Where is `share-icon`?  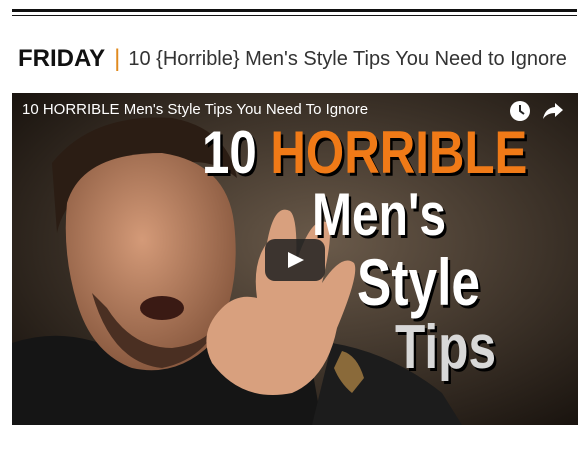
share-icon is located at coordinates (553, 111).